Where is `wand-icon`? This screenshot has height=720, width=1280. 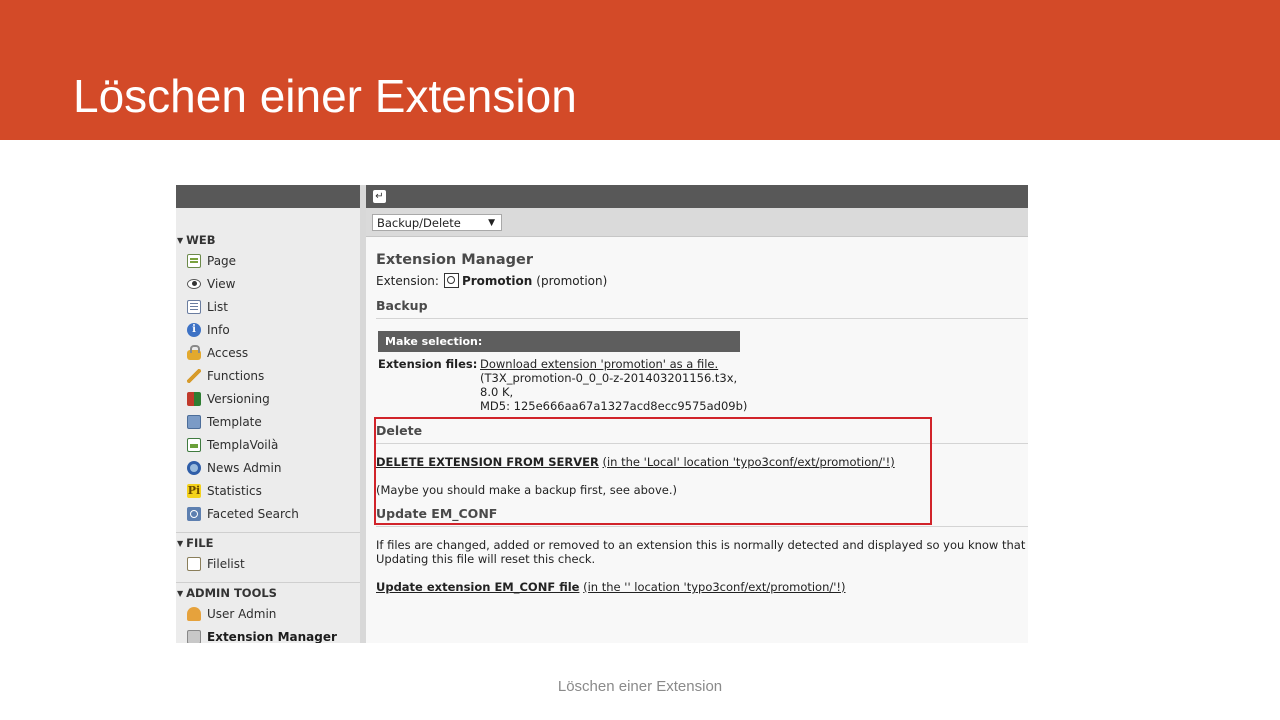 wand-icon is located at coordinates (194, 376).